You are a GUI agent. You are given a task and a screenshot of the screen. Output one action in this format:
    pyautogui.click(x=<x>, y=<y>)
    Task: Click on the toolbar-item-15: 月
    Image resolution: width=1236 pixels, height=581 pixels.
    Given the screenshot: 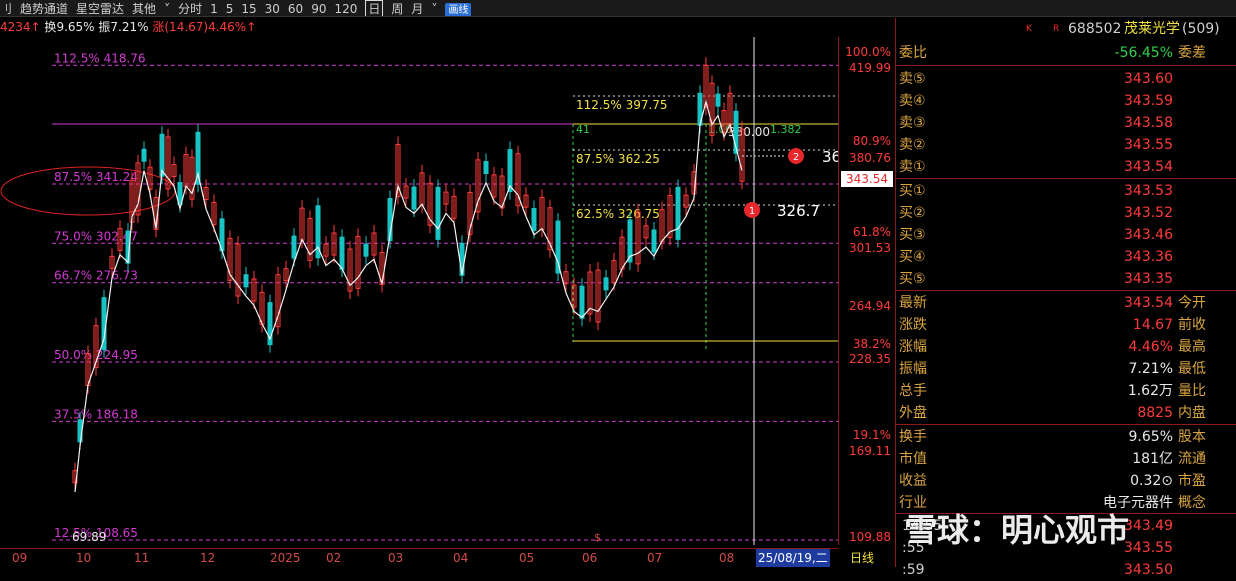 What is the action you would take?
    pyautogui.click(x=417, y=8)
    